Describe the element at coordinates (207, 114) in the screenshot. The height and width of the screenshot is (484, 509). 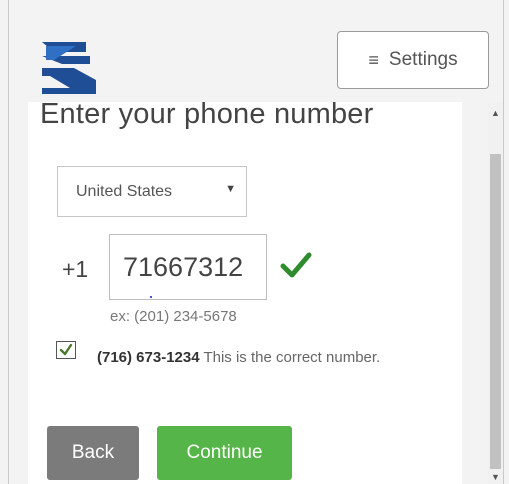
I see `page-title: Enter your phone number` at that location.